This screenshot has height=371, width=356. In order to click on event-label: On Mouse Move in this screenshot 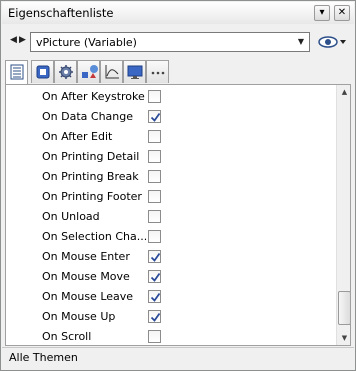, I will do `click(86, 276)`.